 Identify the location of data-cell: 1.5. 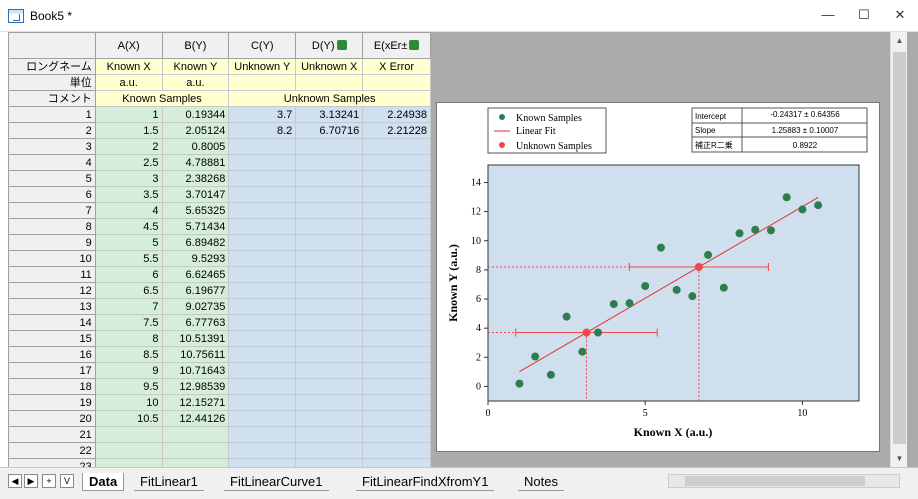
(128, 130).